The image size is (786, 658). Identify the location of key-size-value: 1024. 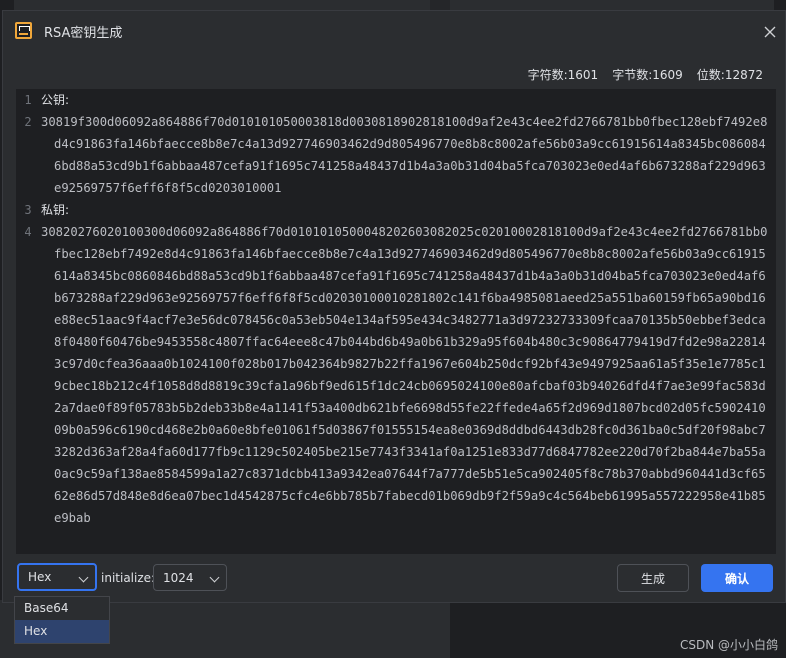
(178, 577).